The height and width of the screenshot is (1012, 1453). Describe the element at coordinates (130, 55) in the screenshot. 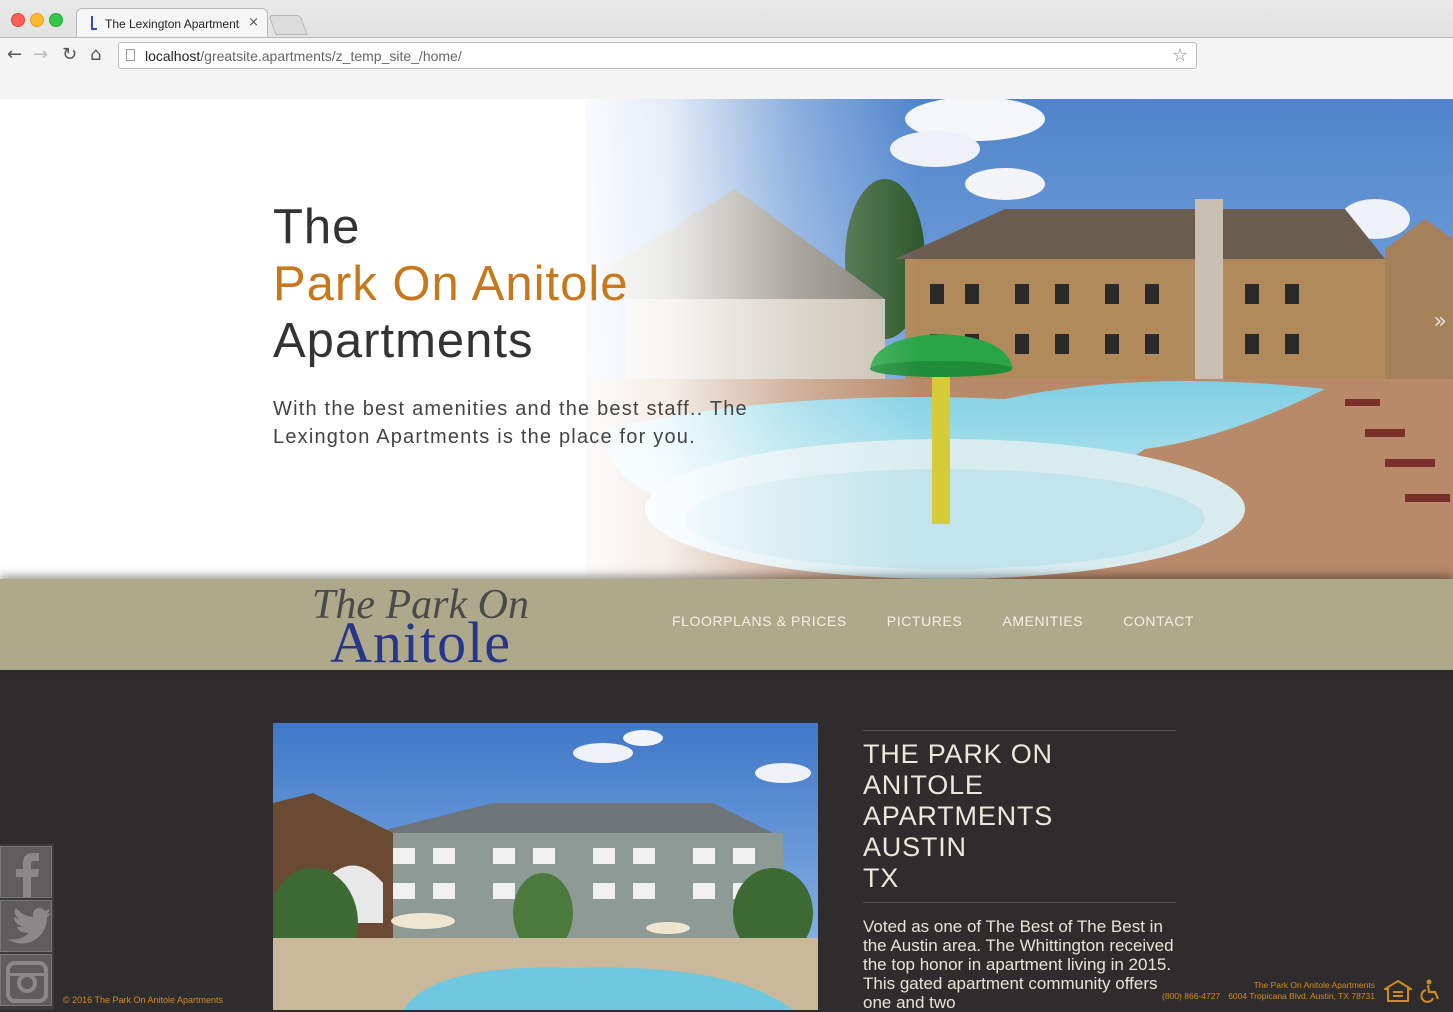

I see `page-icon` at that location.